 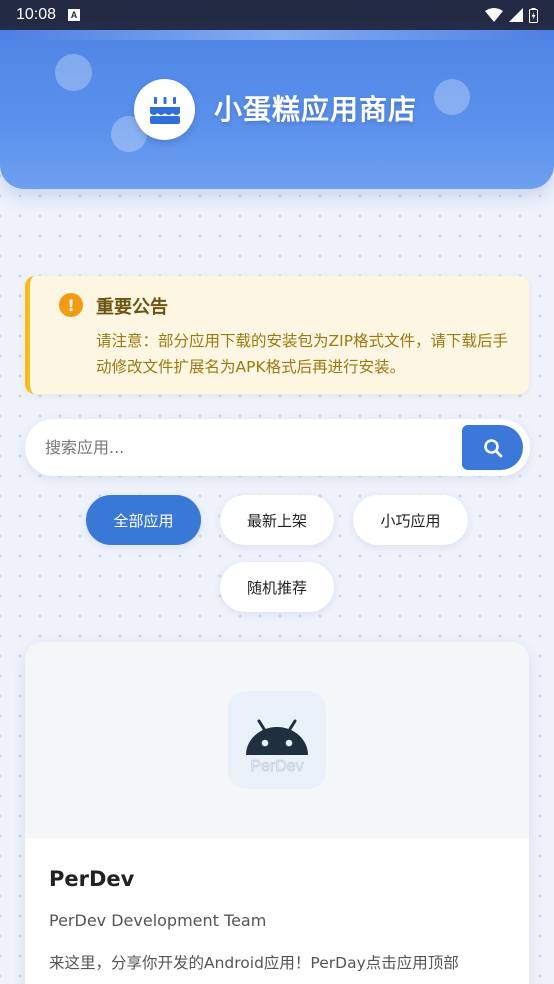 I want to click on page-title: 小蛋糕应用商店, so click(x=316, y=109).